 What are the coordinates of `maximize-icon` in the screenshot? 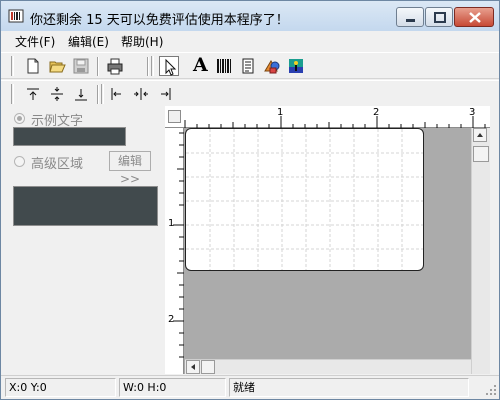 It's located at (440, 17).